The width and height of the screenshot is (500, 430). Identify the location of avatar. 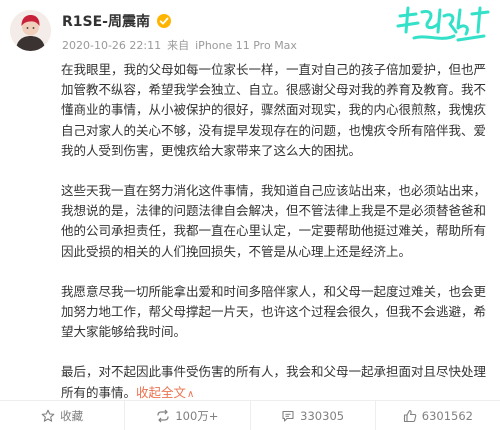
(30, 30).